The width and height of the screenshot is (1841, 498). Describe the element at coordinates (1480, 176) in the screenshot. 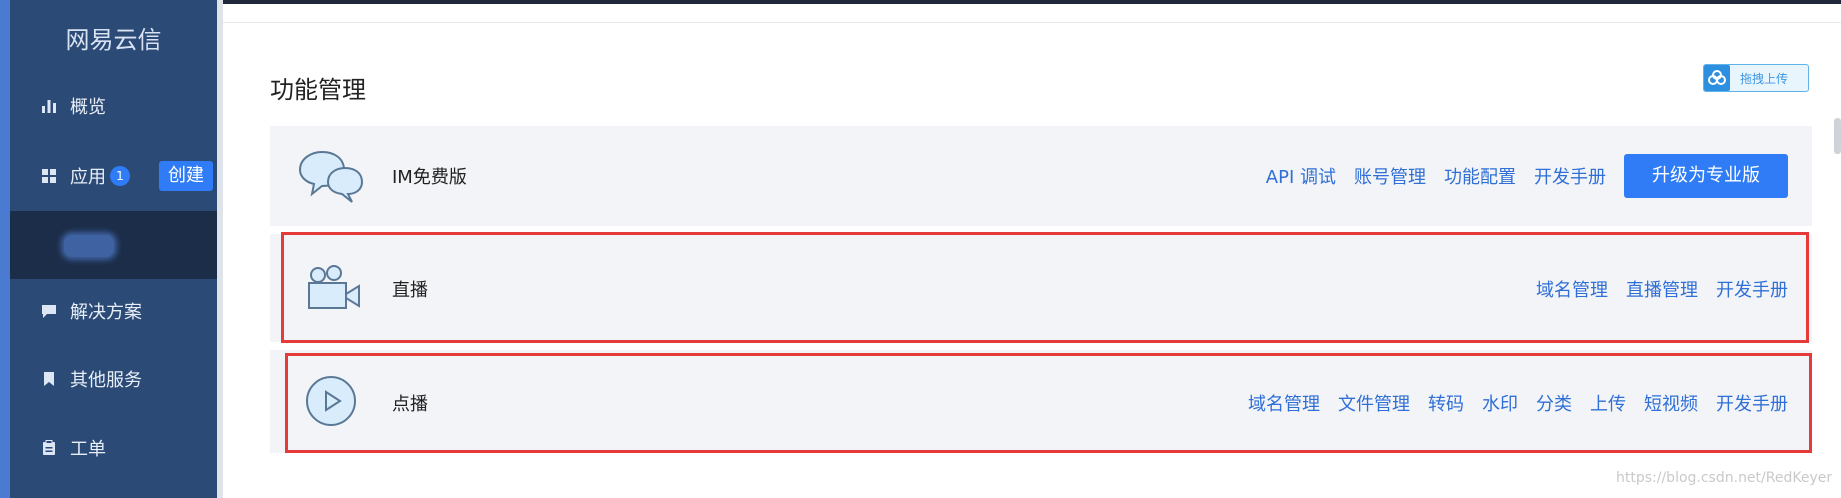

I see `link-feature-config: 功能配置` at that location.